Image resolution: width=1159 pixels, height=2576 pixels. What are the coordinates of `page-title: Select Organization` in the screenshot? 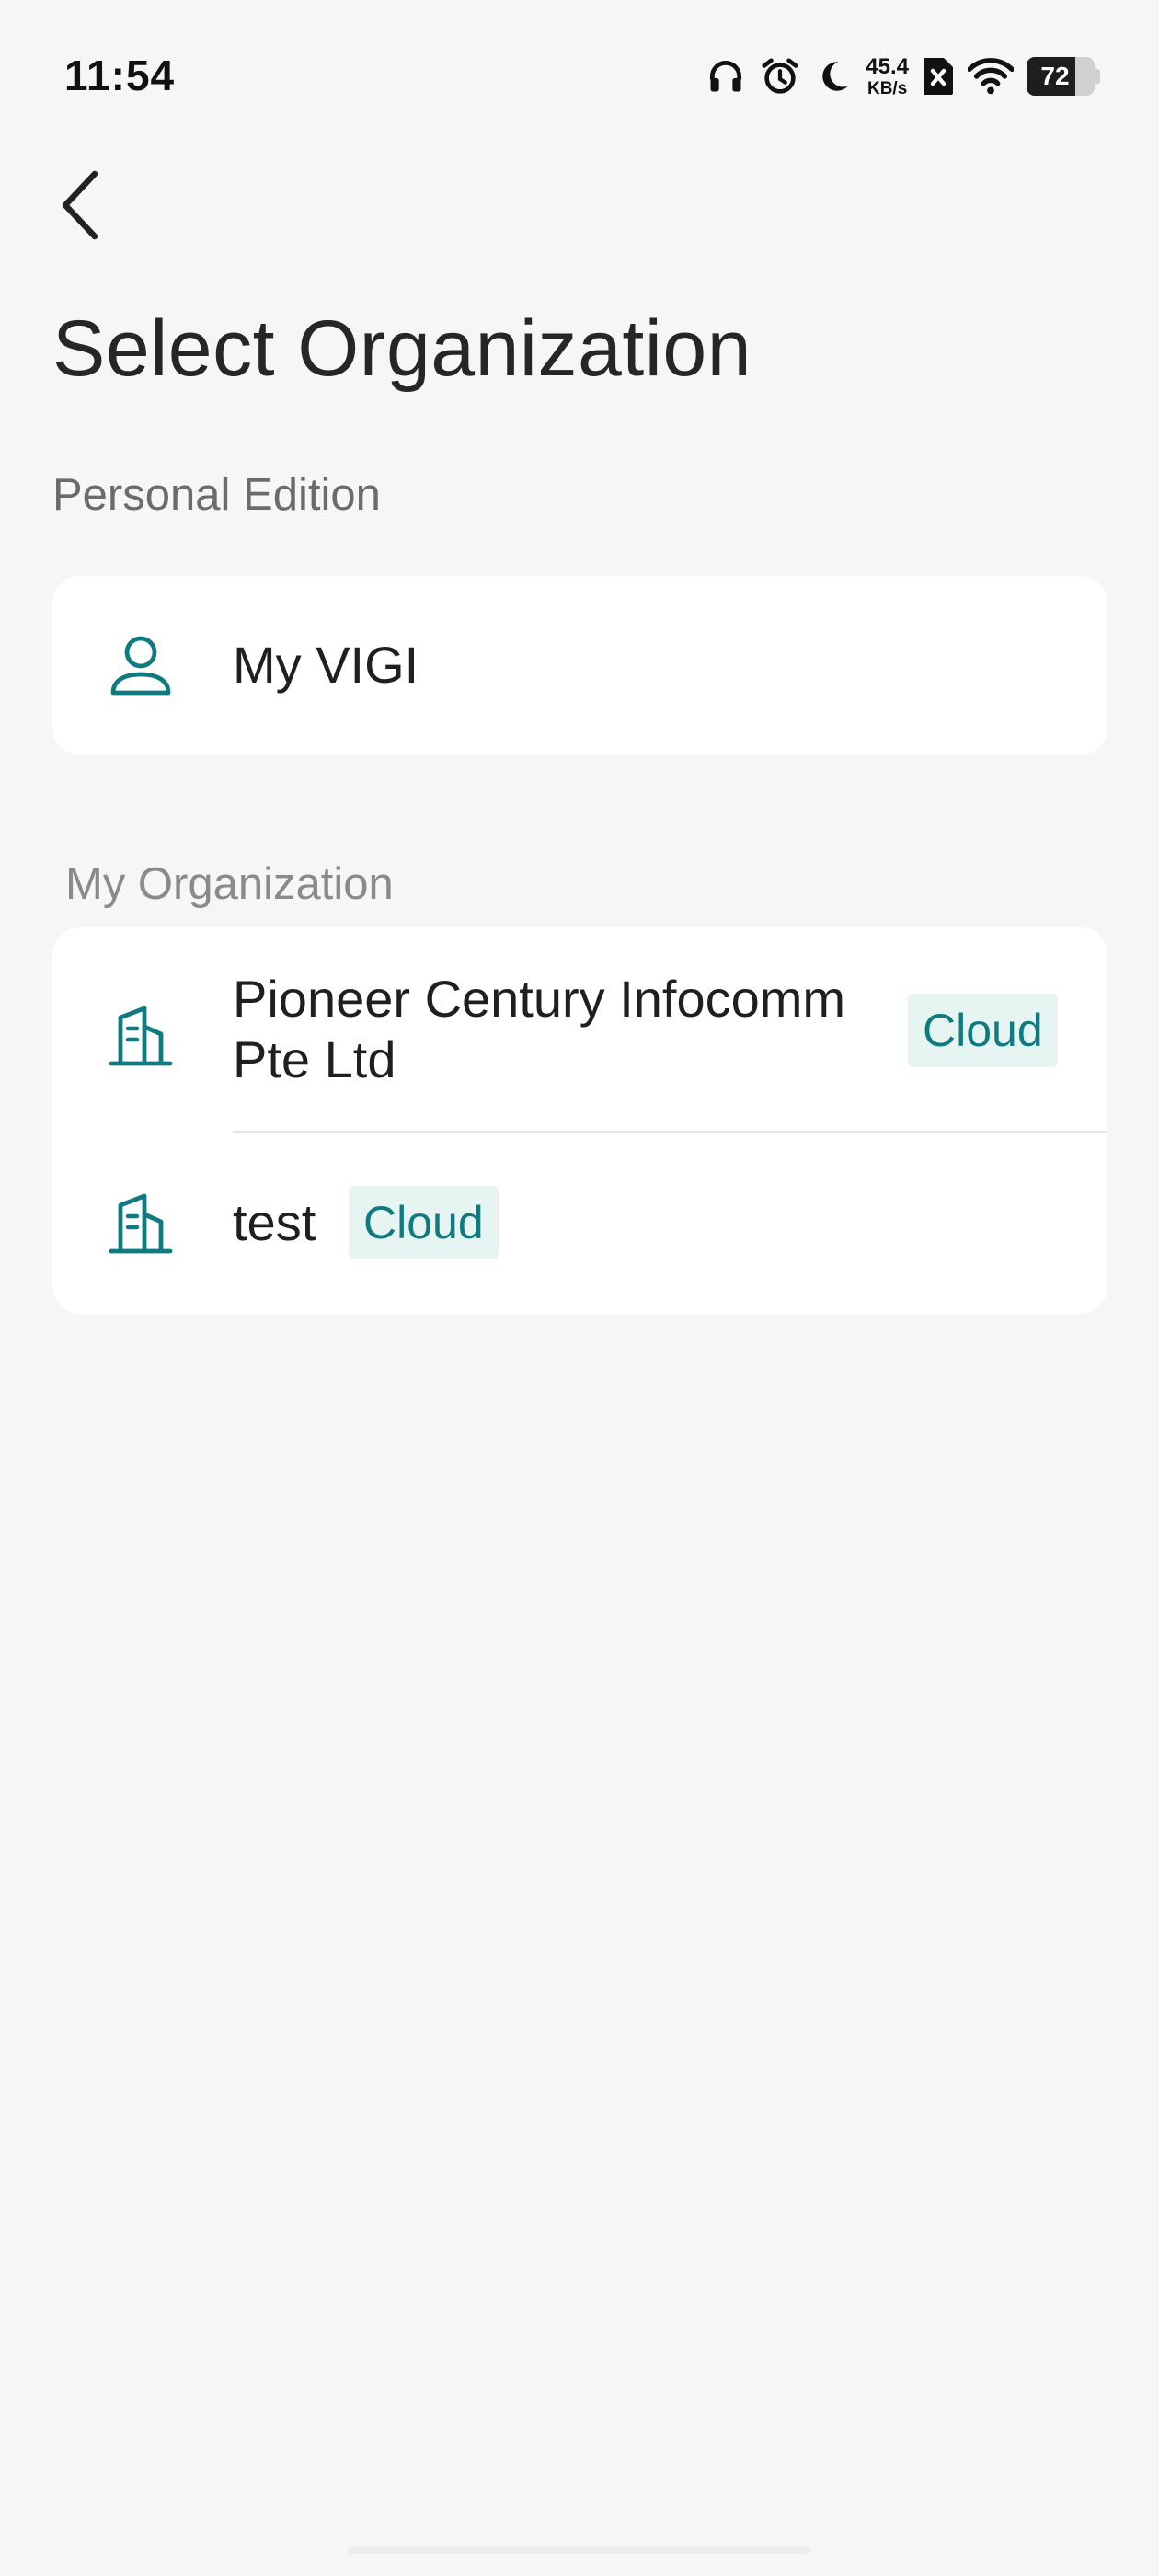 It's located at (402, 349).